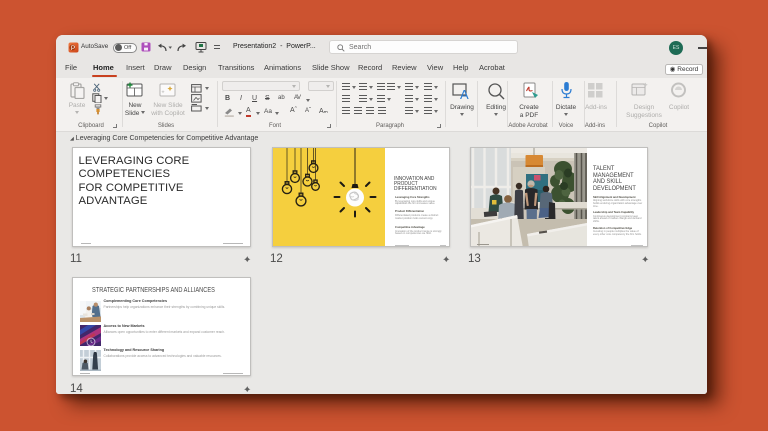 This screenshot has width=768, height=431. Describe the element at coordinates (464, 93) in the screenshot. I see `svg-text: A` at that location.